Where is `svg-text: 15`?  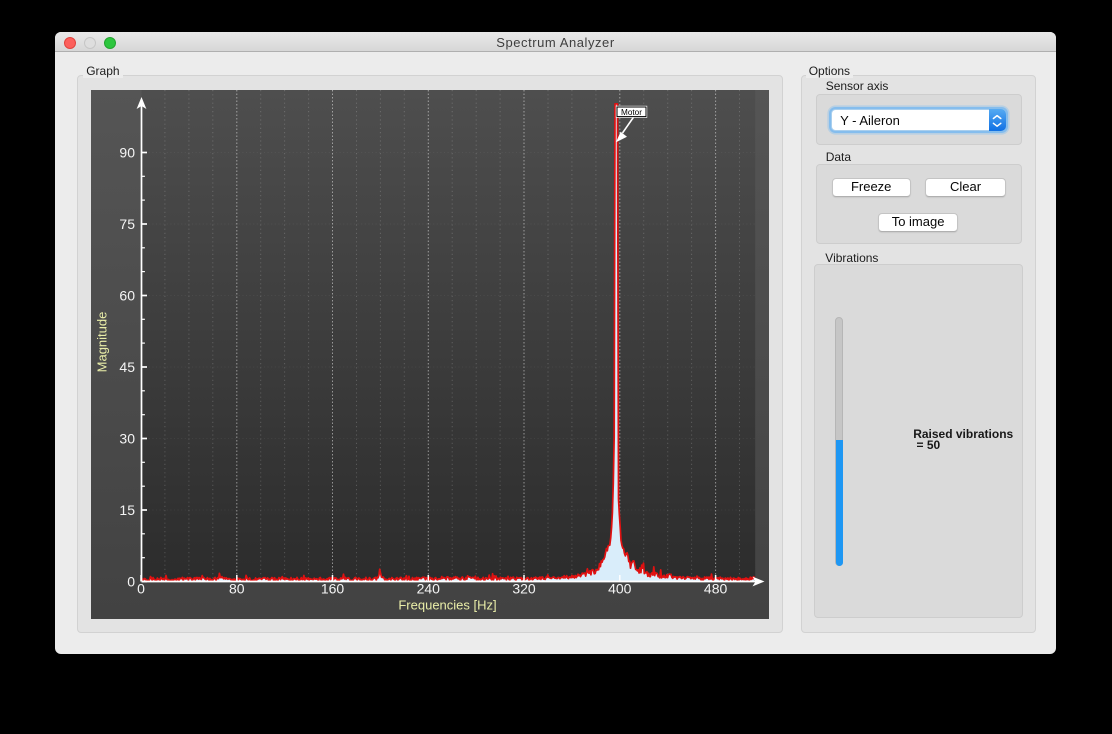 svg-text: 15 is located at coordinates (128, 509).